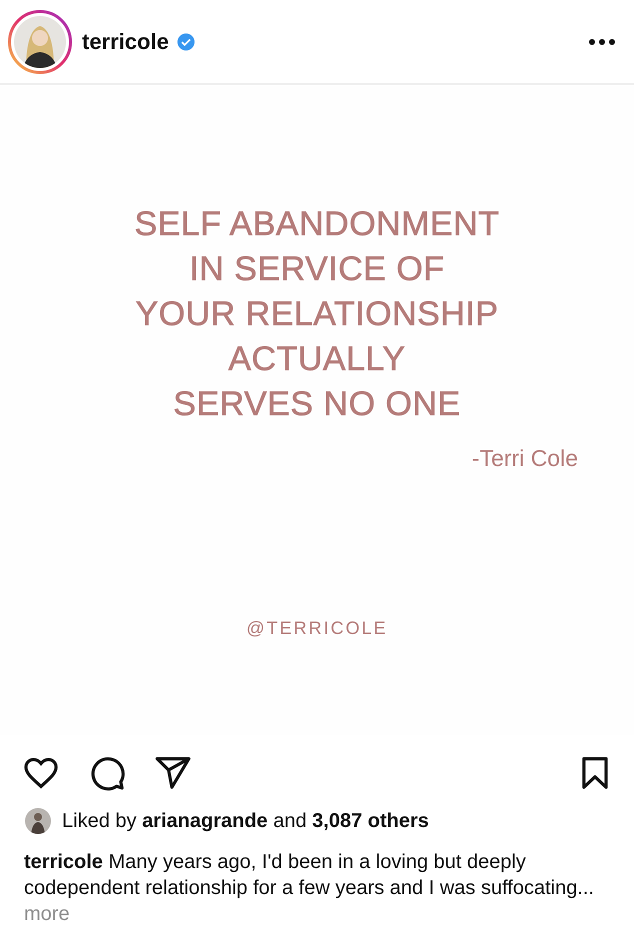 The width and height of the screenshot is (634, 931). What do you see at coordinates (525, 458) in the screenshot?
I see `quote-attribution: -Terri Cole` at bounding box center [525, 458].